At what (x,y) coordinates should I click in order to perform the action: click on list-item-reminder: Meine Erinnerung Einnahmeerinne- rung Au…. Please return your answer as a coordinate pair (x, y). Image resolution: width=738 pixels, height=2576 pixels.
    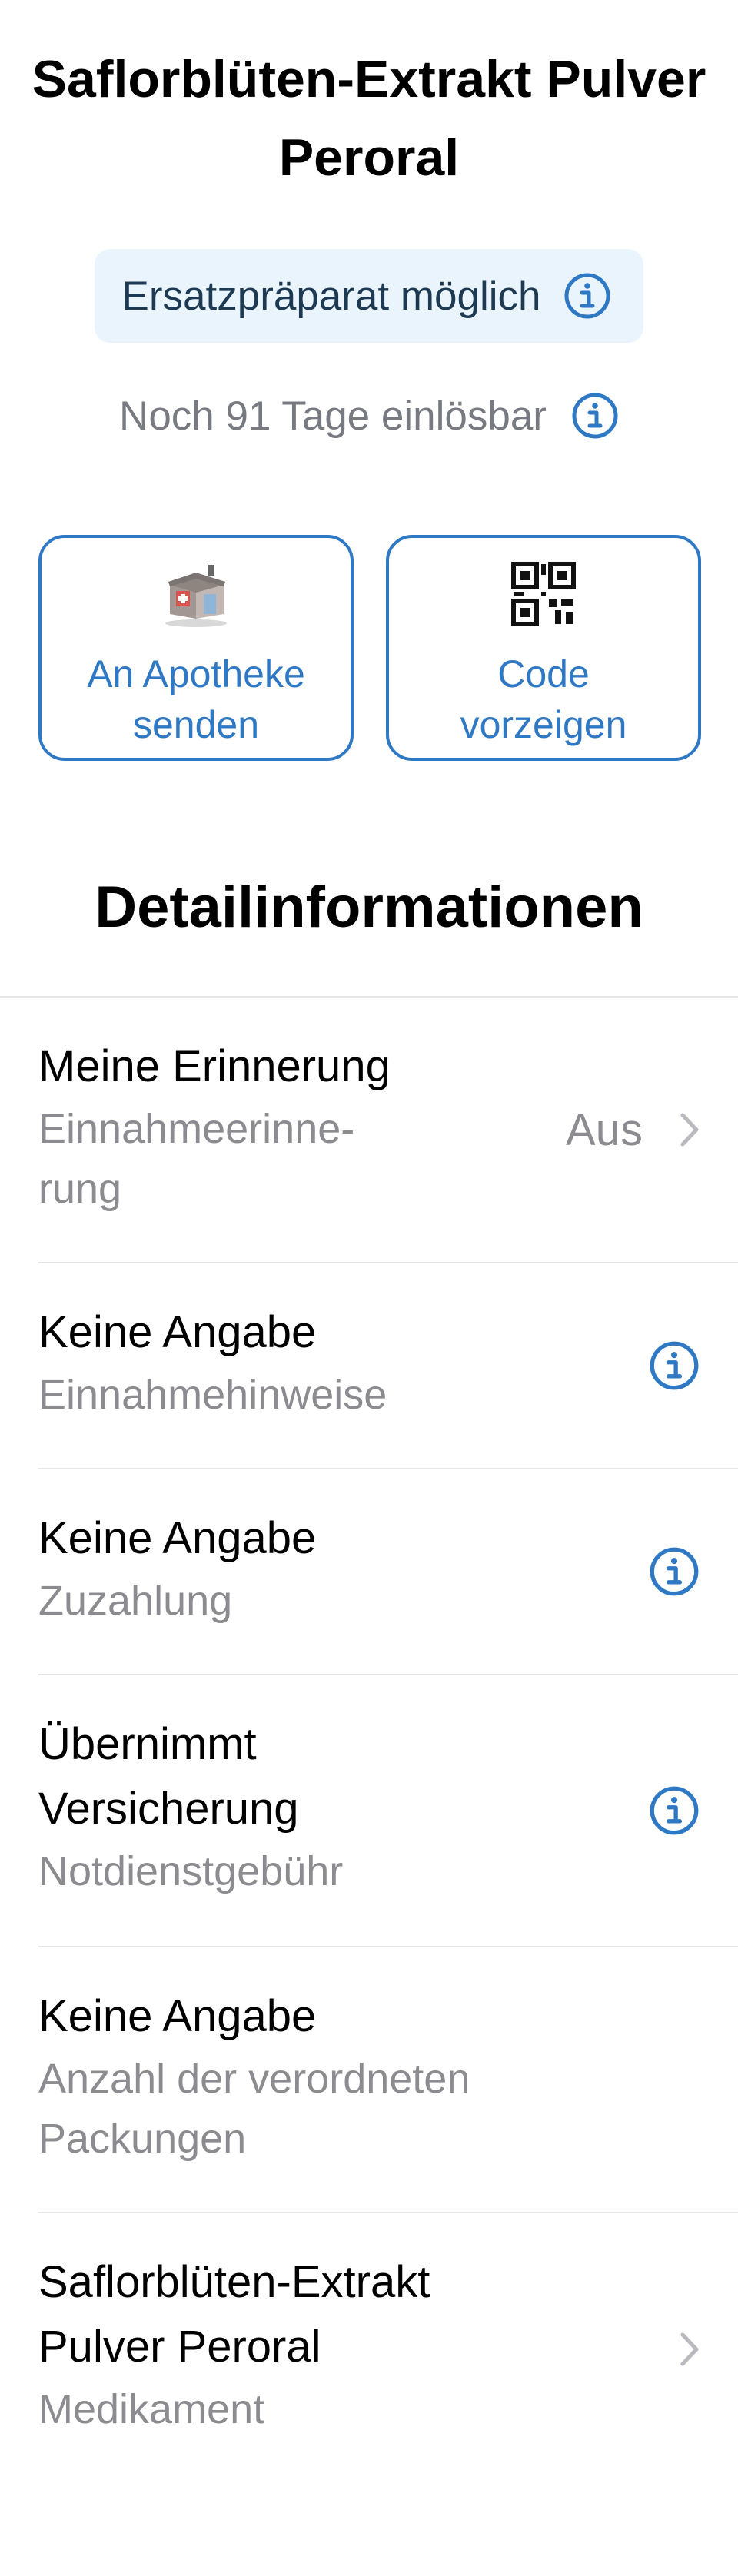
    Looking at the image, I should click on (388, 1130).